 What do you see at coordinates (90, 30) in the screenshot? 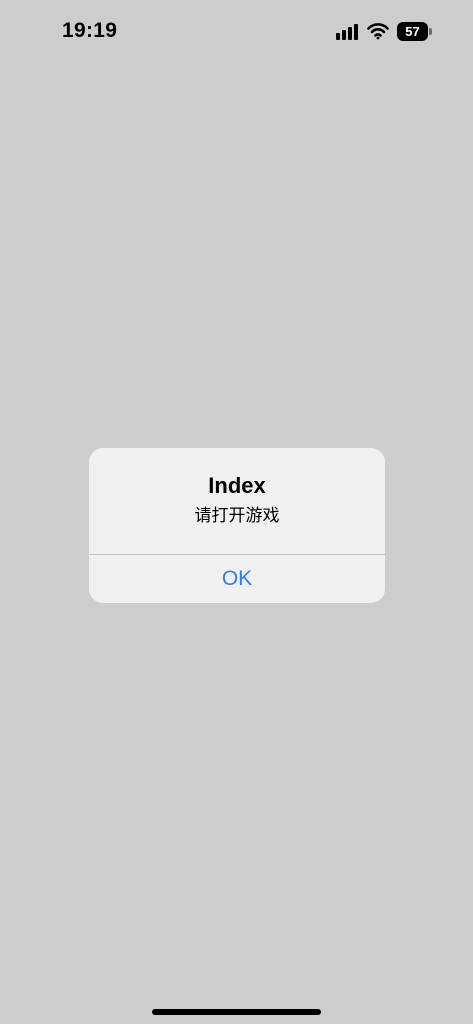
I see `status-time: 19:19` at bounding box center [90, 30].